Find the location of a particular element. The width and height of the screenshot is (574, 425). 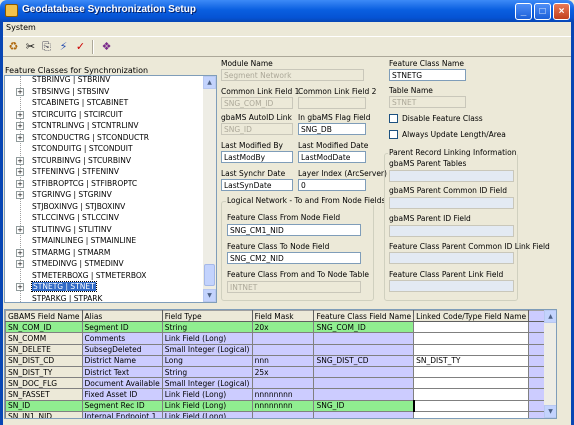

grid-cell: Document Available is located at coordinates (122, 383).